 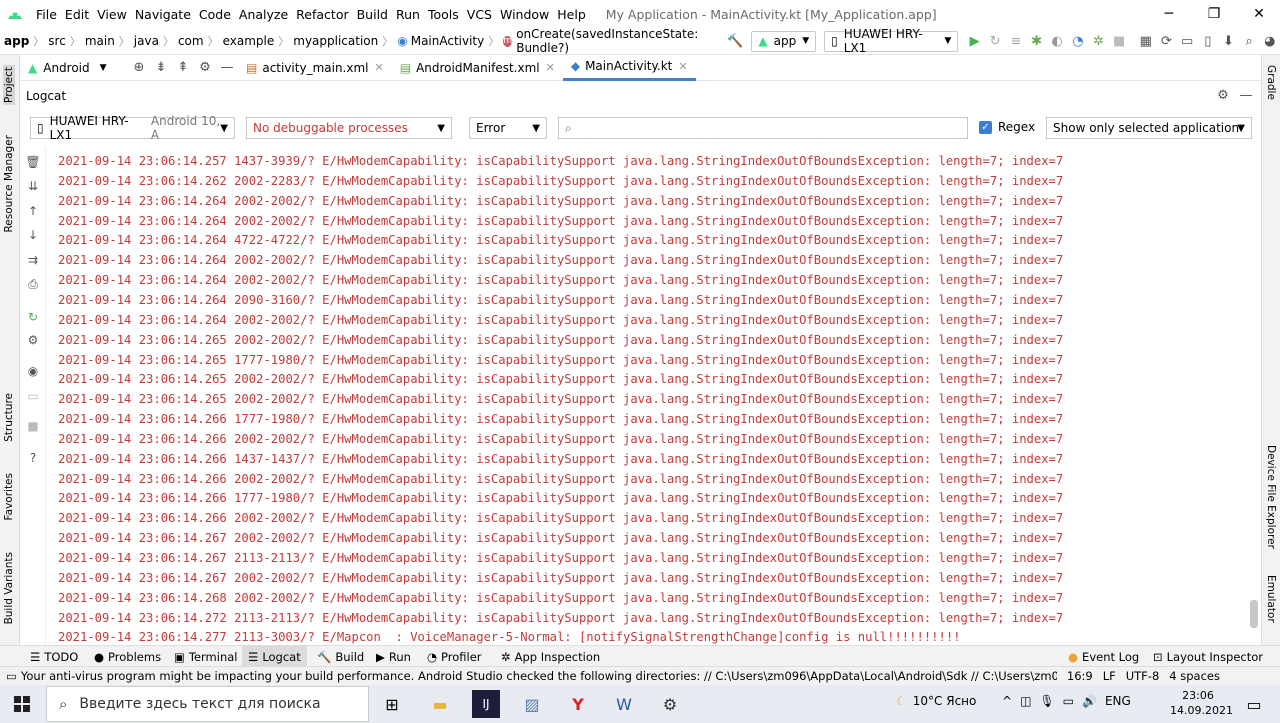 What do you see at coordinates (33, 186) in the screenshot?
I see `scroll-to-end-icon: ⇊` at bounding box center [33, 186].